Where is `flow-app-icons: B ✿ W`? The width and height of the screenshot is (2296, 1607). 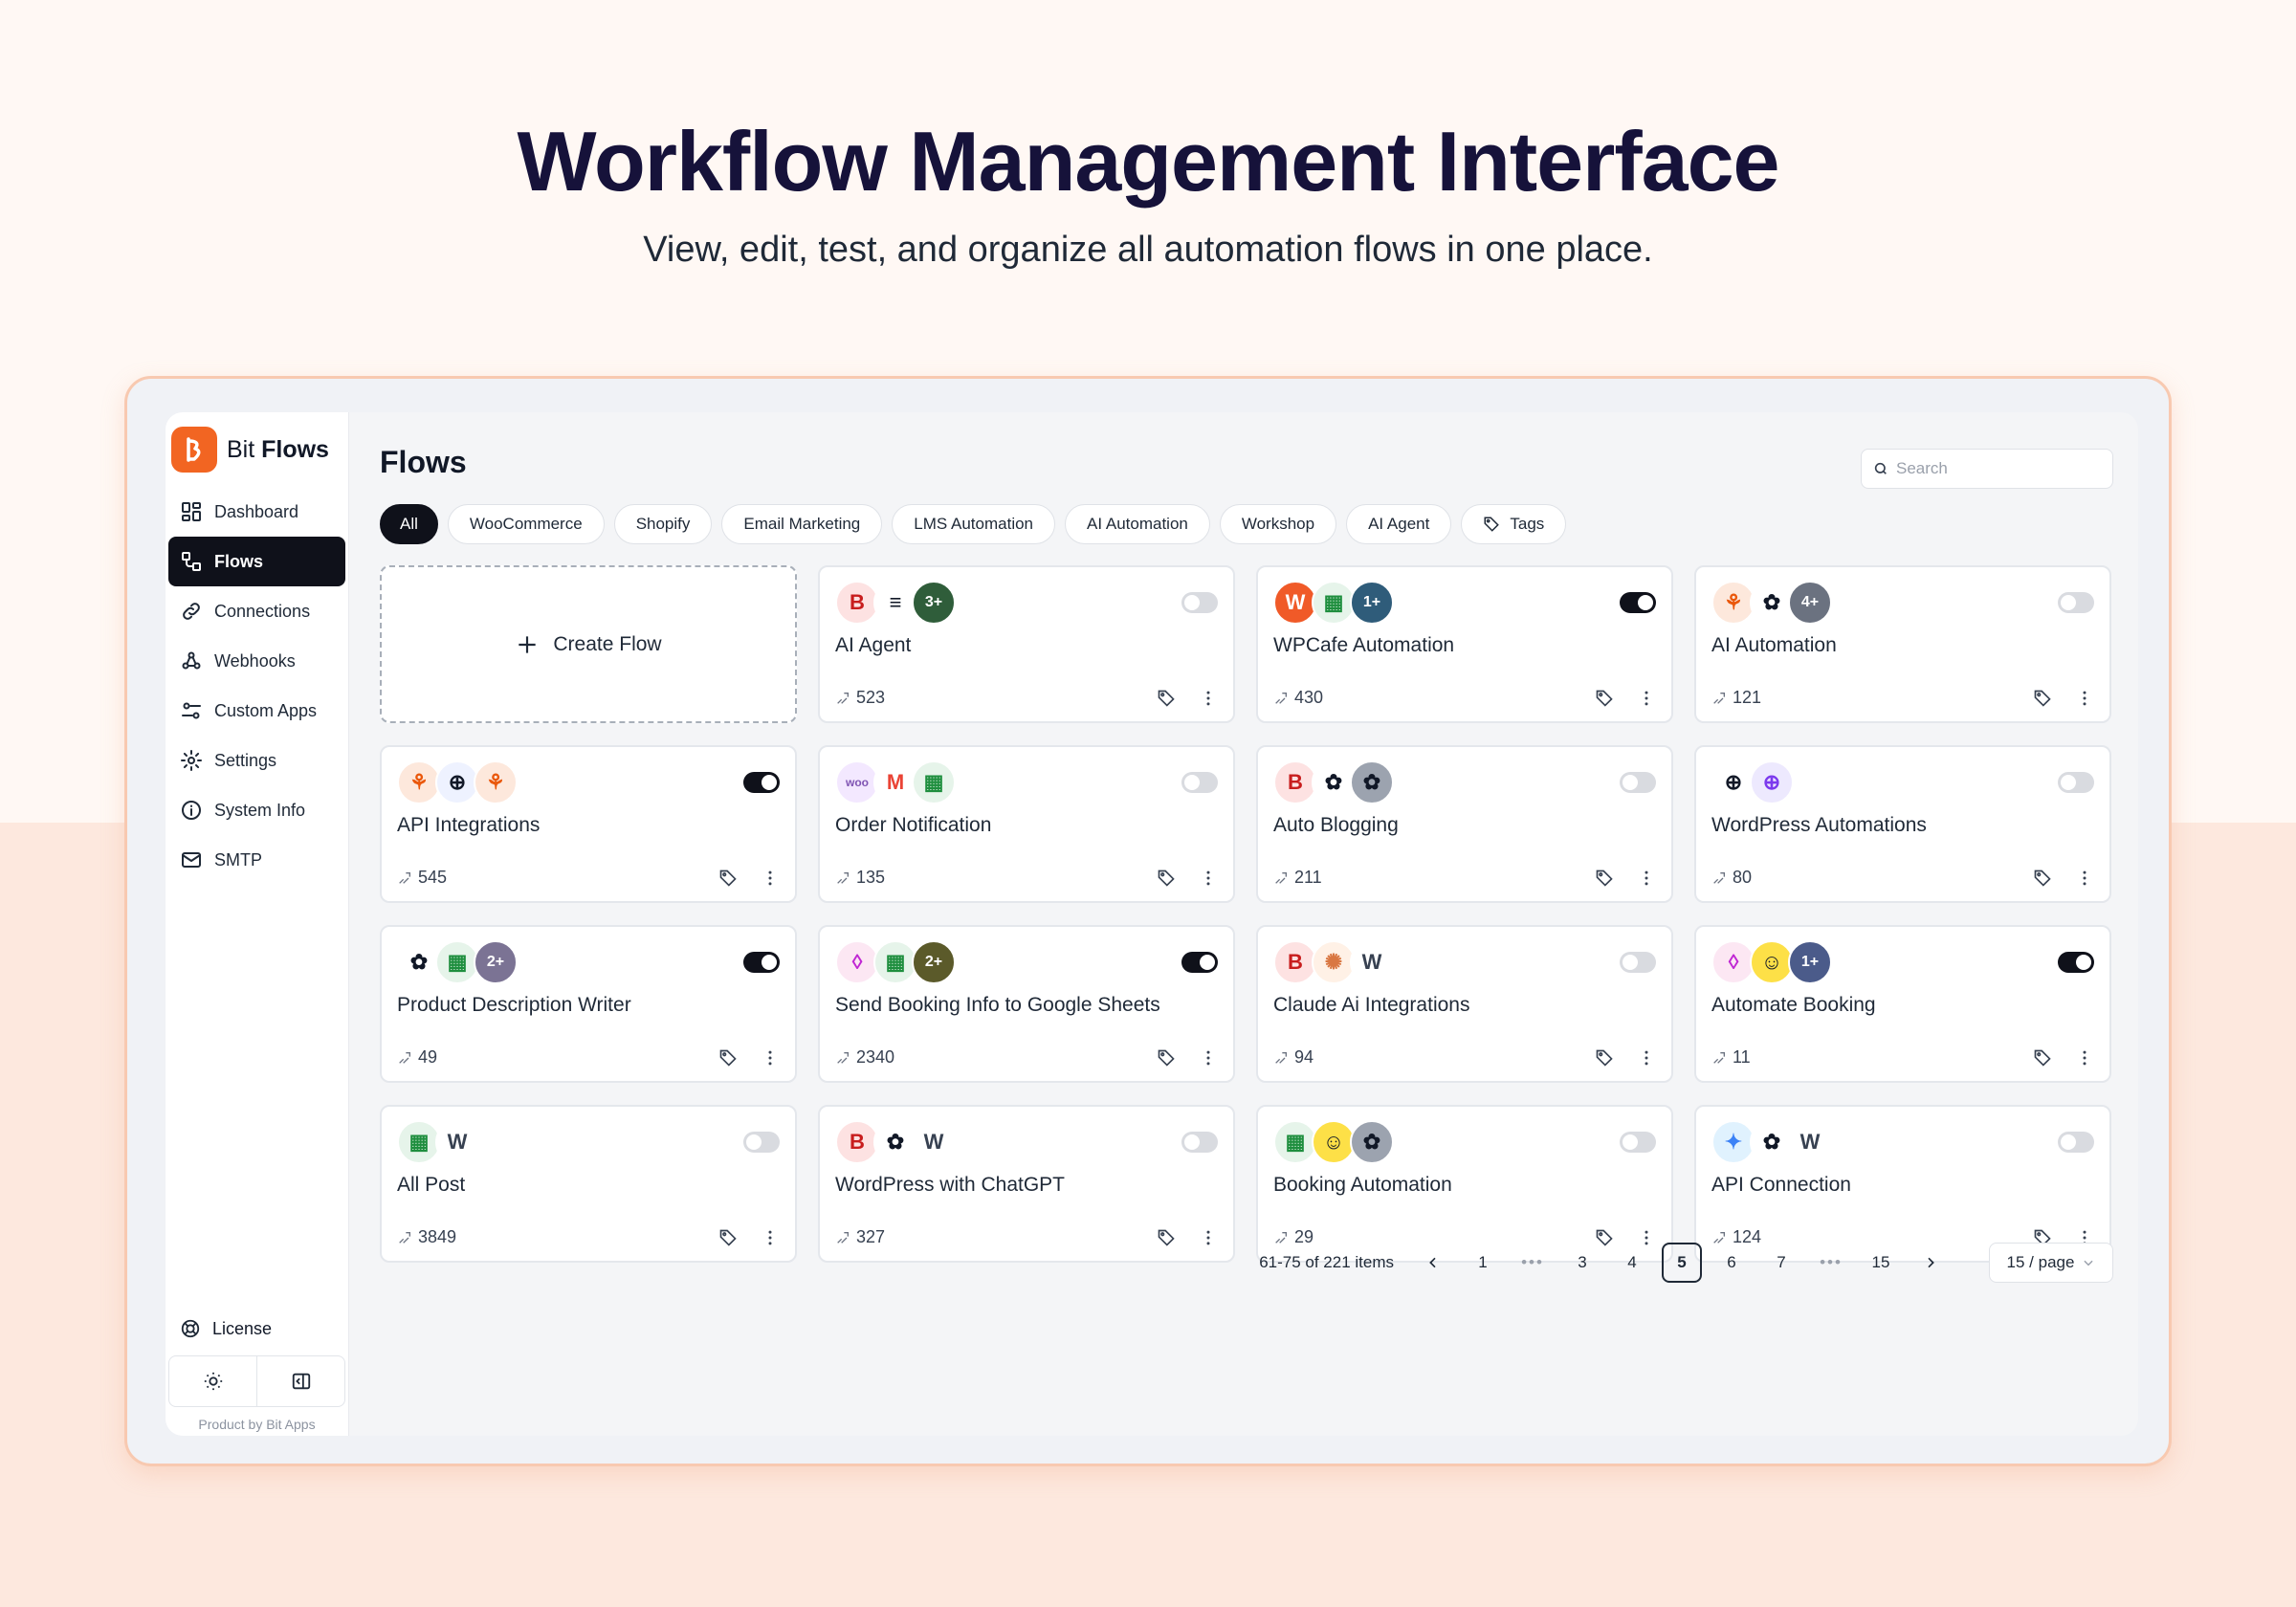 flow-app-icons: B ✿ W is located at coordinates (1026, 1142).